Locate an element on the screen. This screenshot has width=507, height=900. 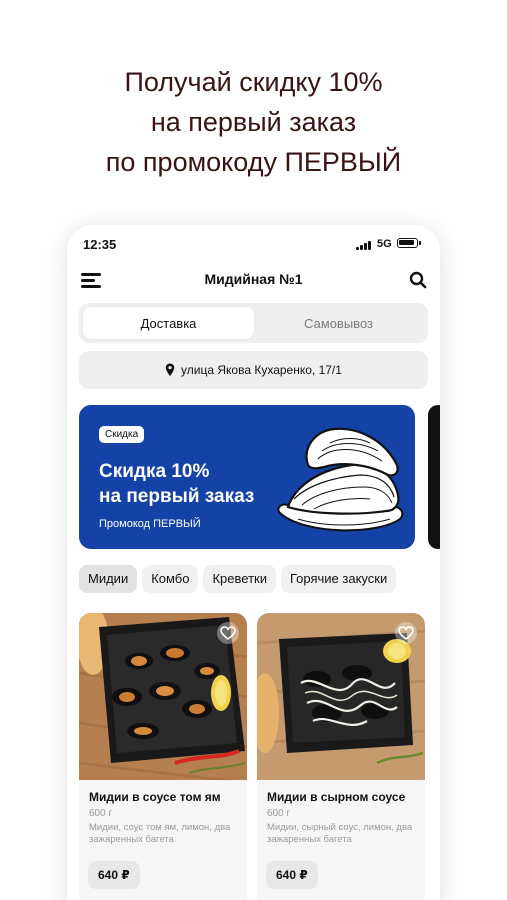
address-selector: улица Якова Кухаренко, 17/1 is located at coordinates (253, 370).